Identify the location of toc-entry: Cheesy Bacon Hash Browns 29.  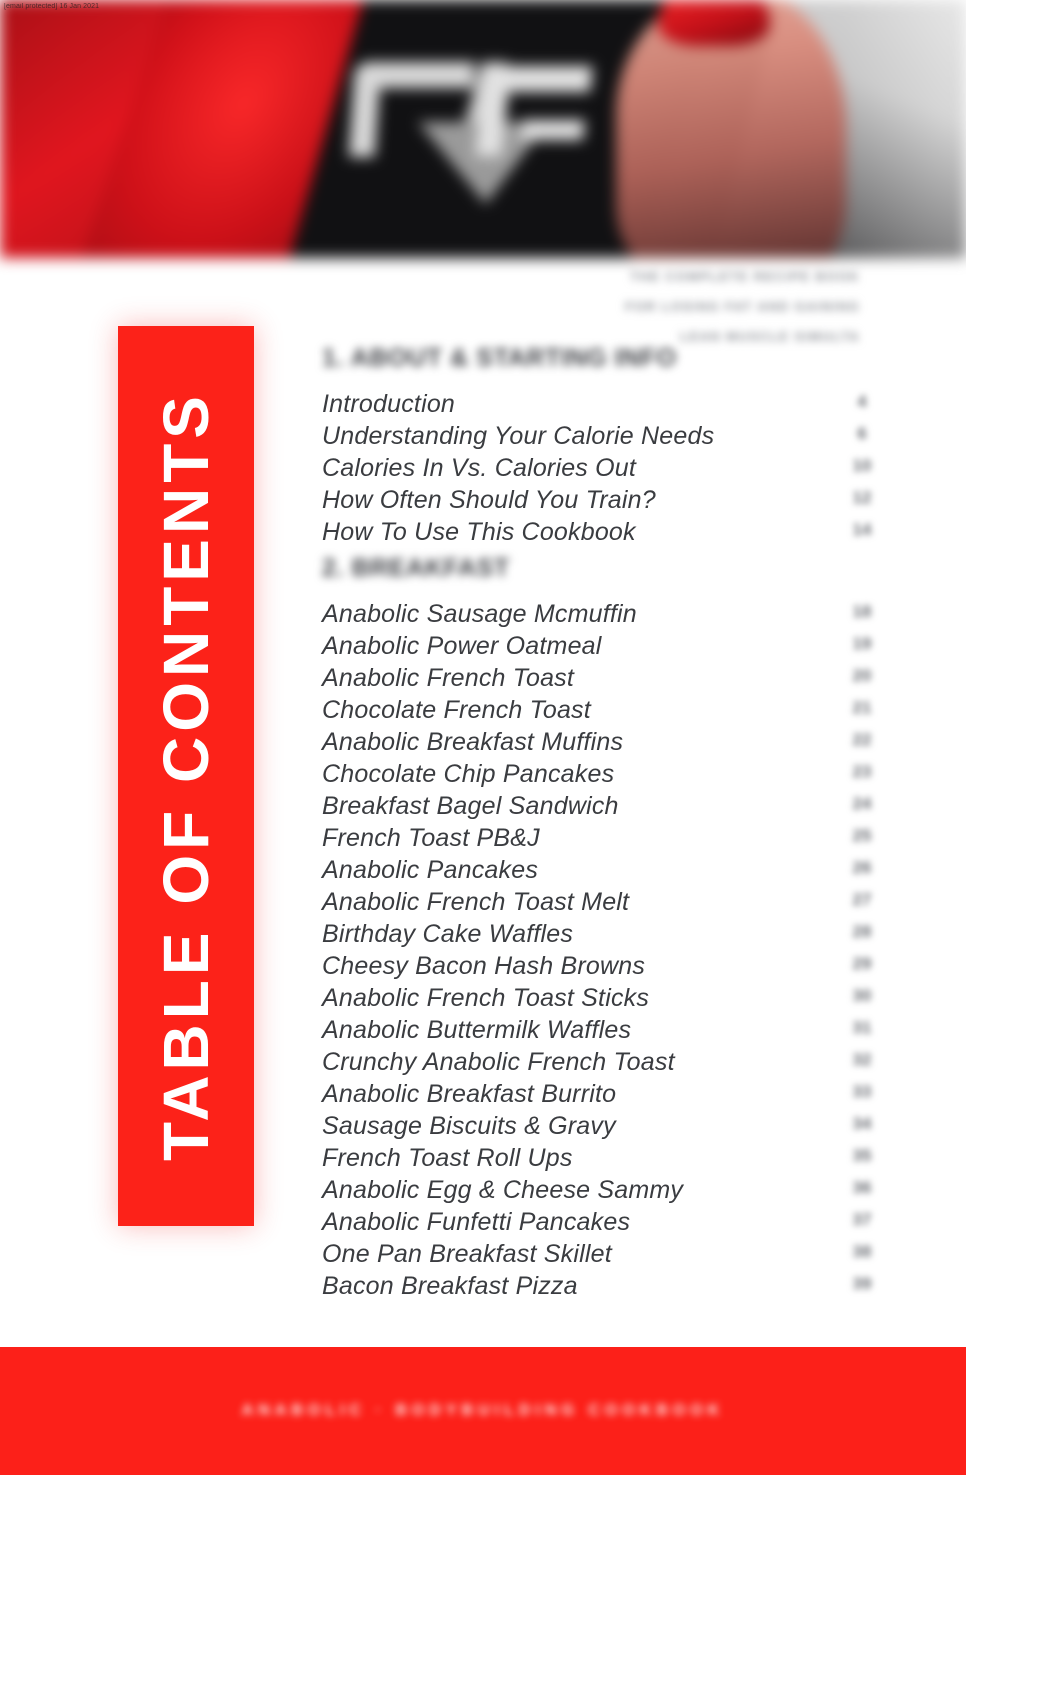
(596, 968).